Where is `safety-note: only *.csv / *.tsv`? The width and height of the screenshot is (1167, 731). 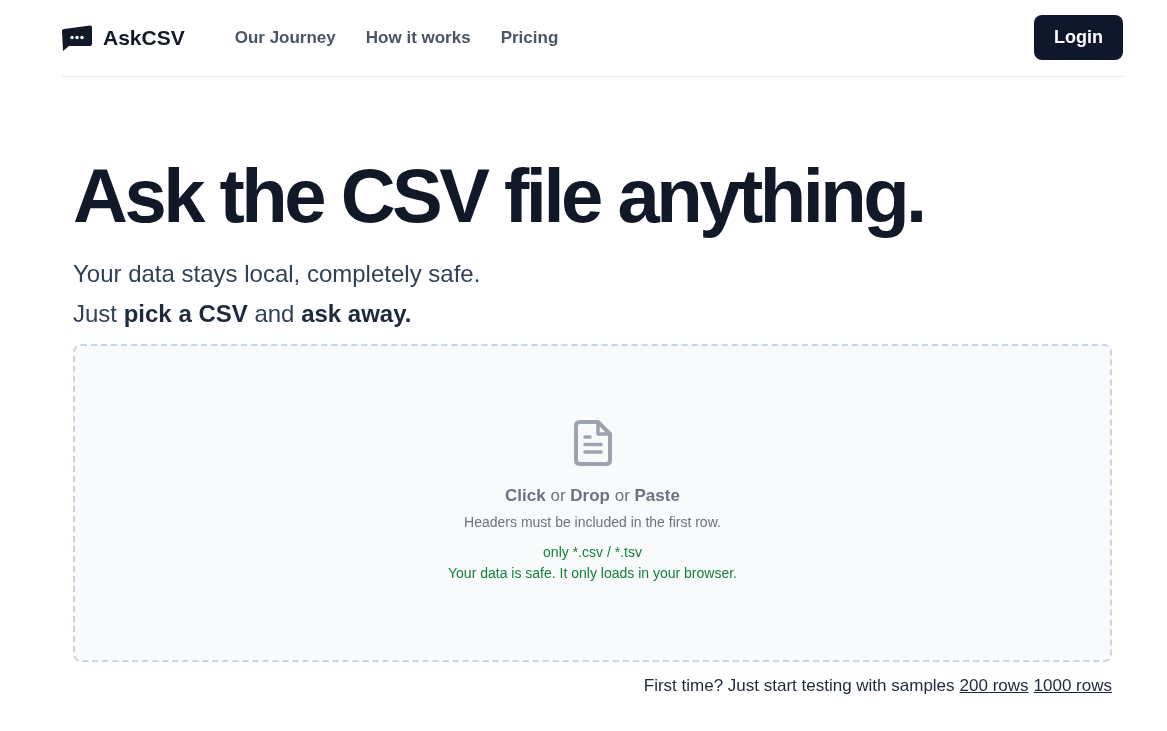 safety-note: only *.csv / *.tsv is located at coordinates (592, 552).